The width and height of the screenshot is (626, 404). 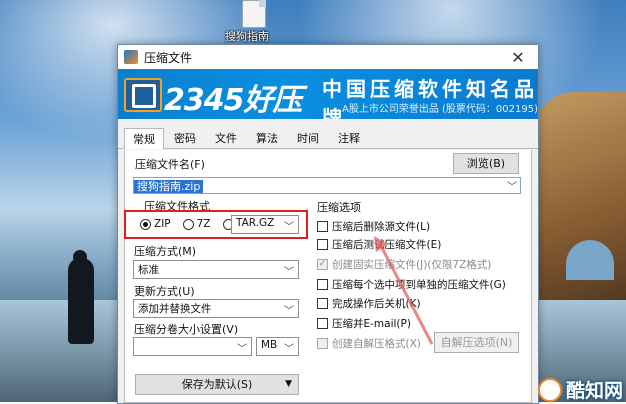 What do you see at coordinates (226, 137) in the screenshot?
I see `tab-files: 文件` at bounding box center [226, 137].